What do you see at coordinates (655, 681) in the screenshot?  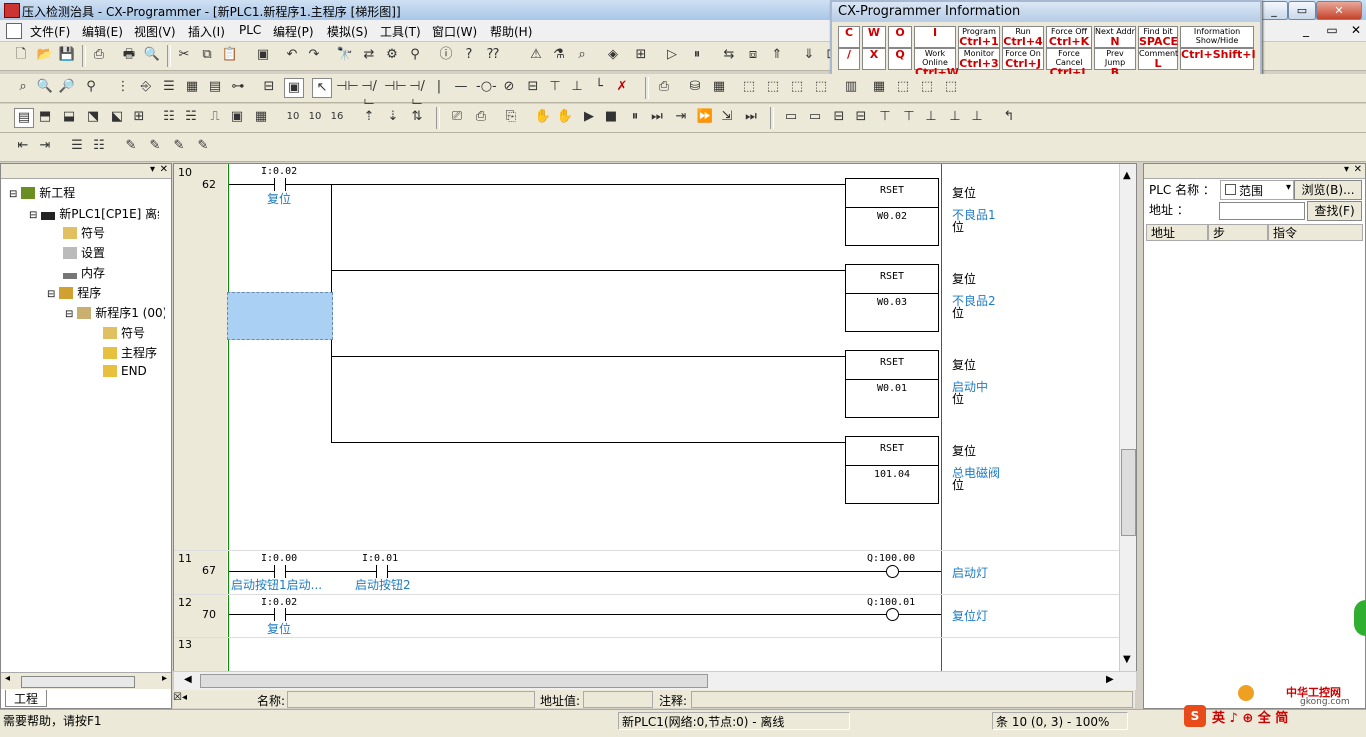 I see `ladder-hscrollbar: ◀ ▶` at bounding box center [655, 681].